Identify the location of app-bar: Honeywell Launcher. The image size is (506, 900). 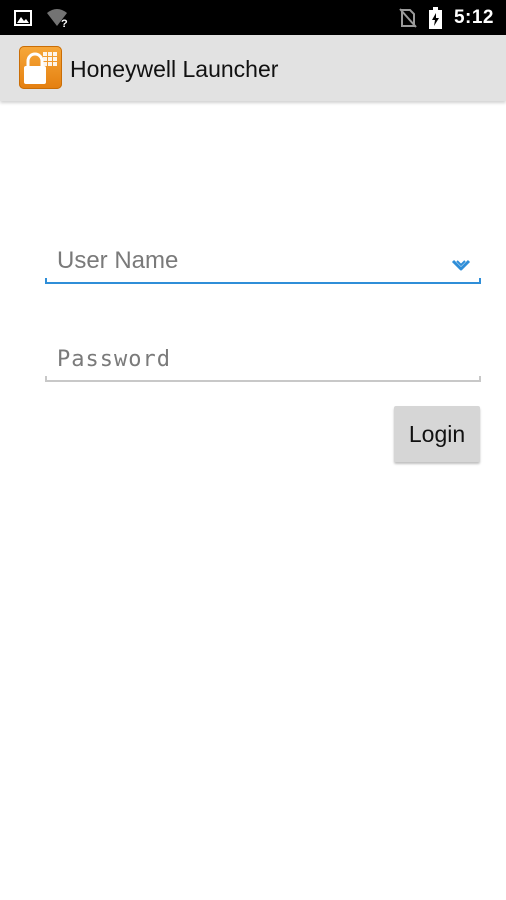
(253, 68).